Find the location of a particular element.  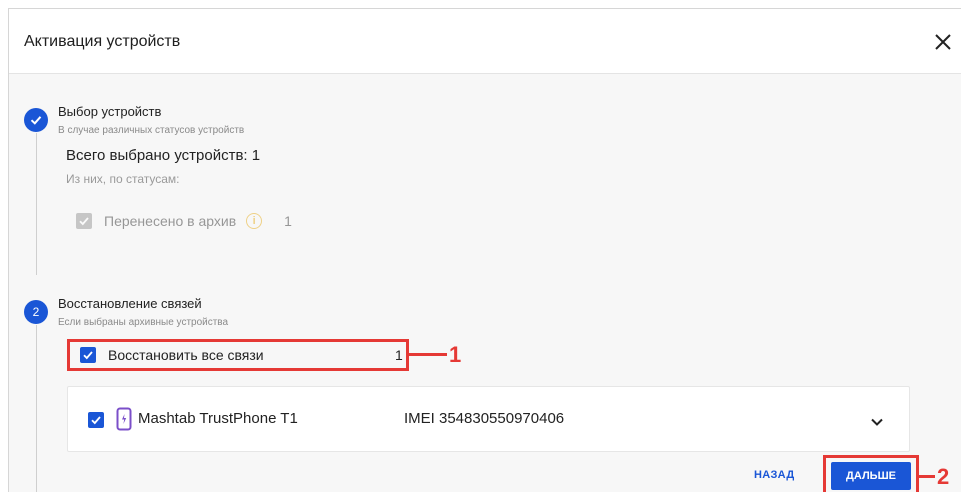

archive-checkbox is located at coordinates (84, 221).